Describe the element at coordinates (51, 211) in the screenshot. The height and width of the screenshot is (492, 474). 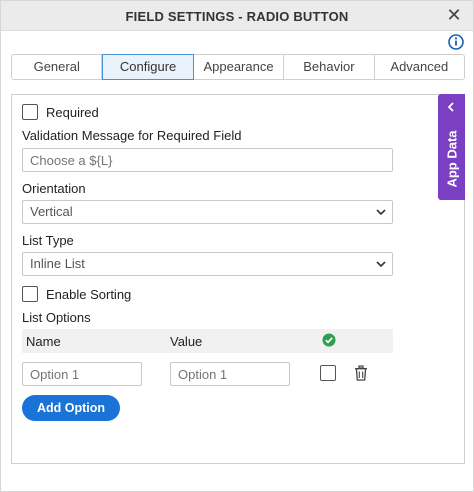
I see `orientation-value: Vertical` at that location.